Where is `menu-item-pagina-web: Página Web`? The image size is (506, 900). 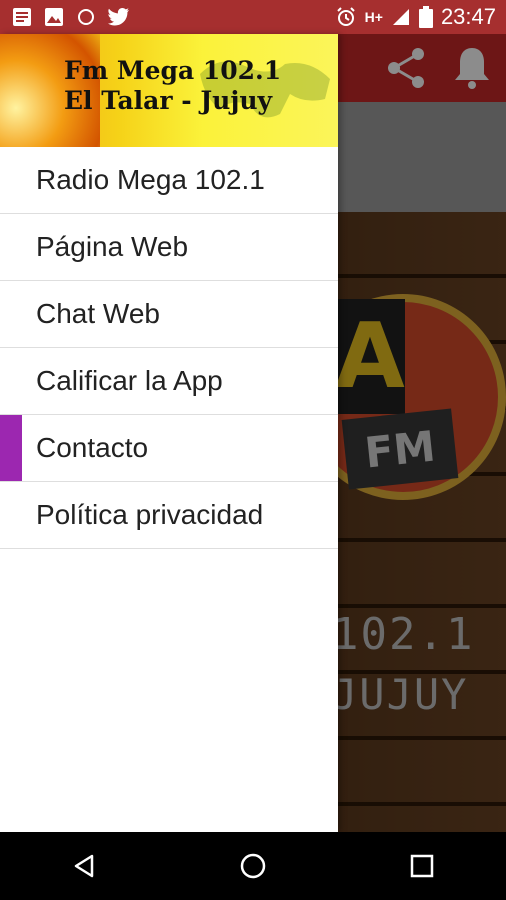 menu-item-pagina-web: Página Web is located at coordinates (169, 247).